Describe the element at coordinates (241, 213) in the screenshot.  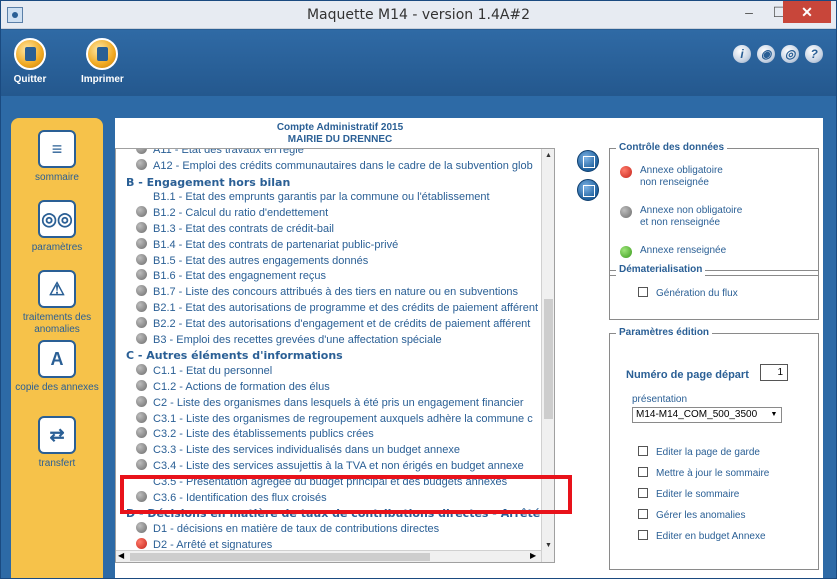
I see `list-item-label: B1.2 - Calcul du ratio d'endettement` at that location.